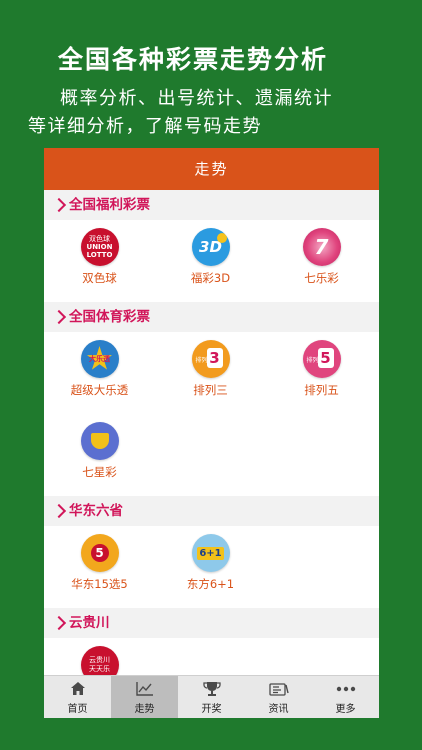 Image resolution: width=422 pixels, height=750 pixels. I want to click on lottery-item-huadong-15x5: 5 华东15选5, so click(99, 567).